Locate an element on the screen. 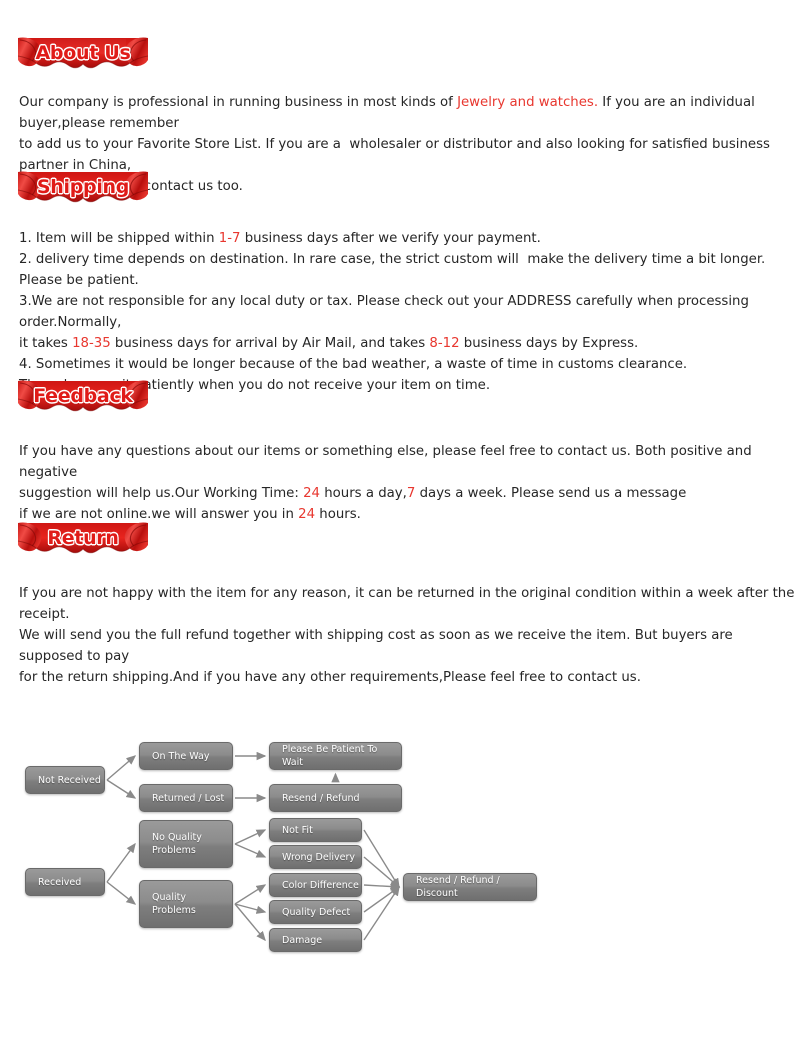  flow-node-received: Received is located at coordinates (65, 882).